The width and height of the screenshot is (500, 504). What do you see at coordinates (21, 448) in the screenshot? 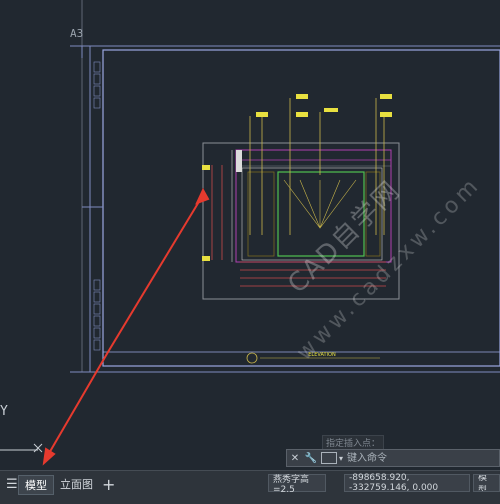
I see `ucs-icon` at bounding box center [21, 448].